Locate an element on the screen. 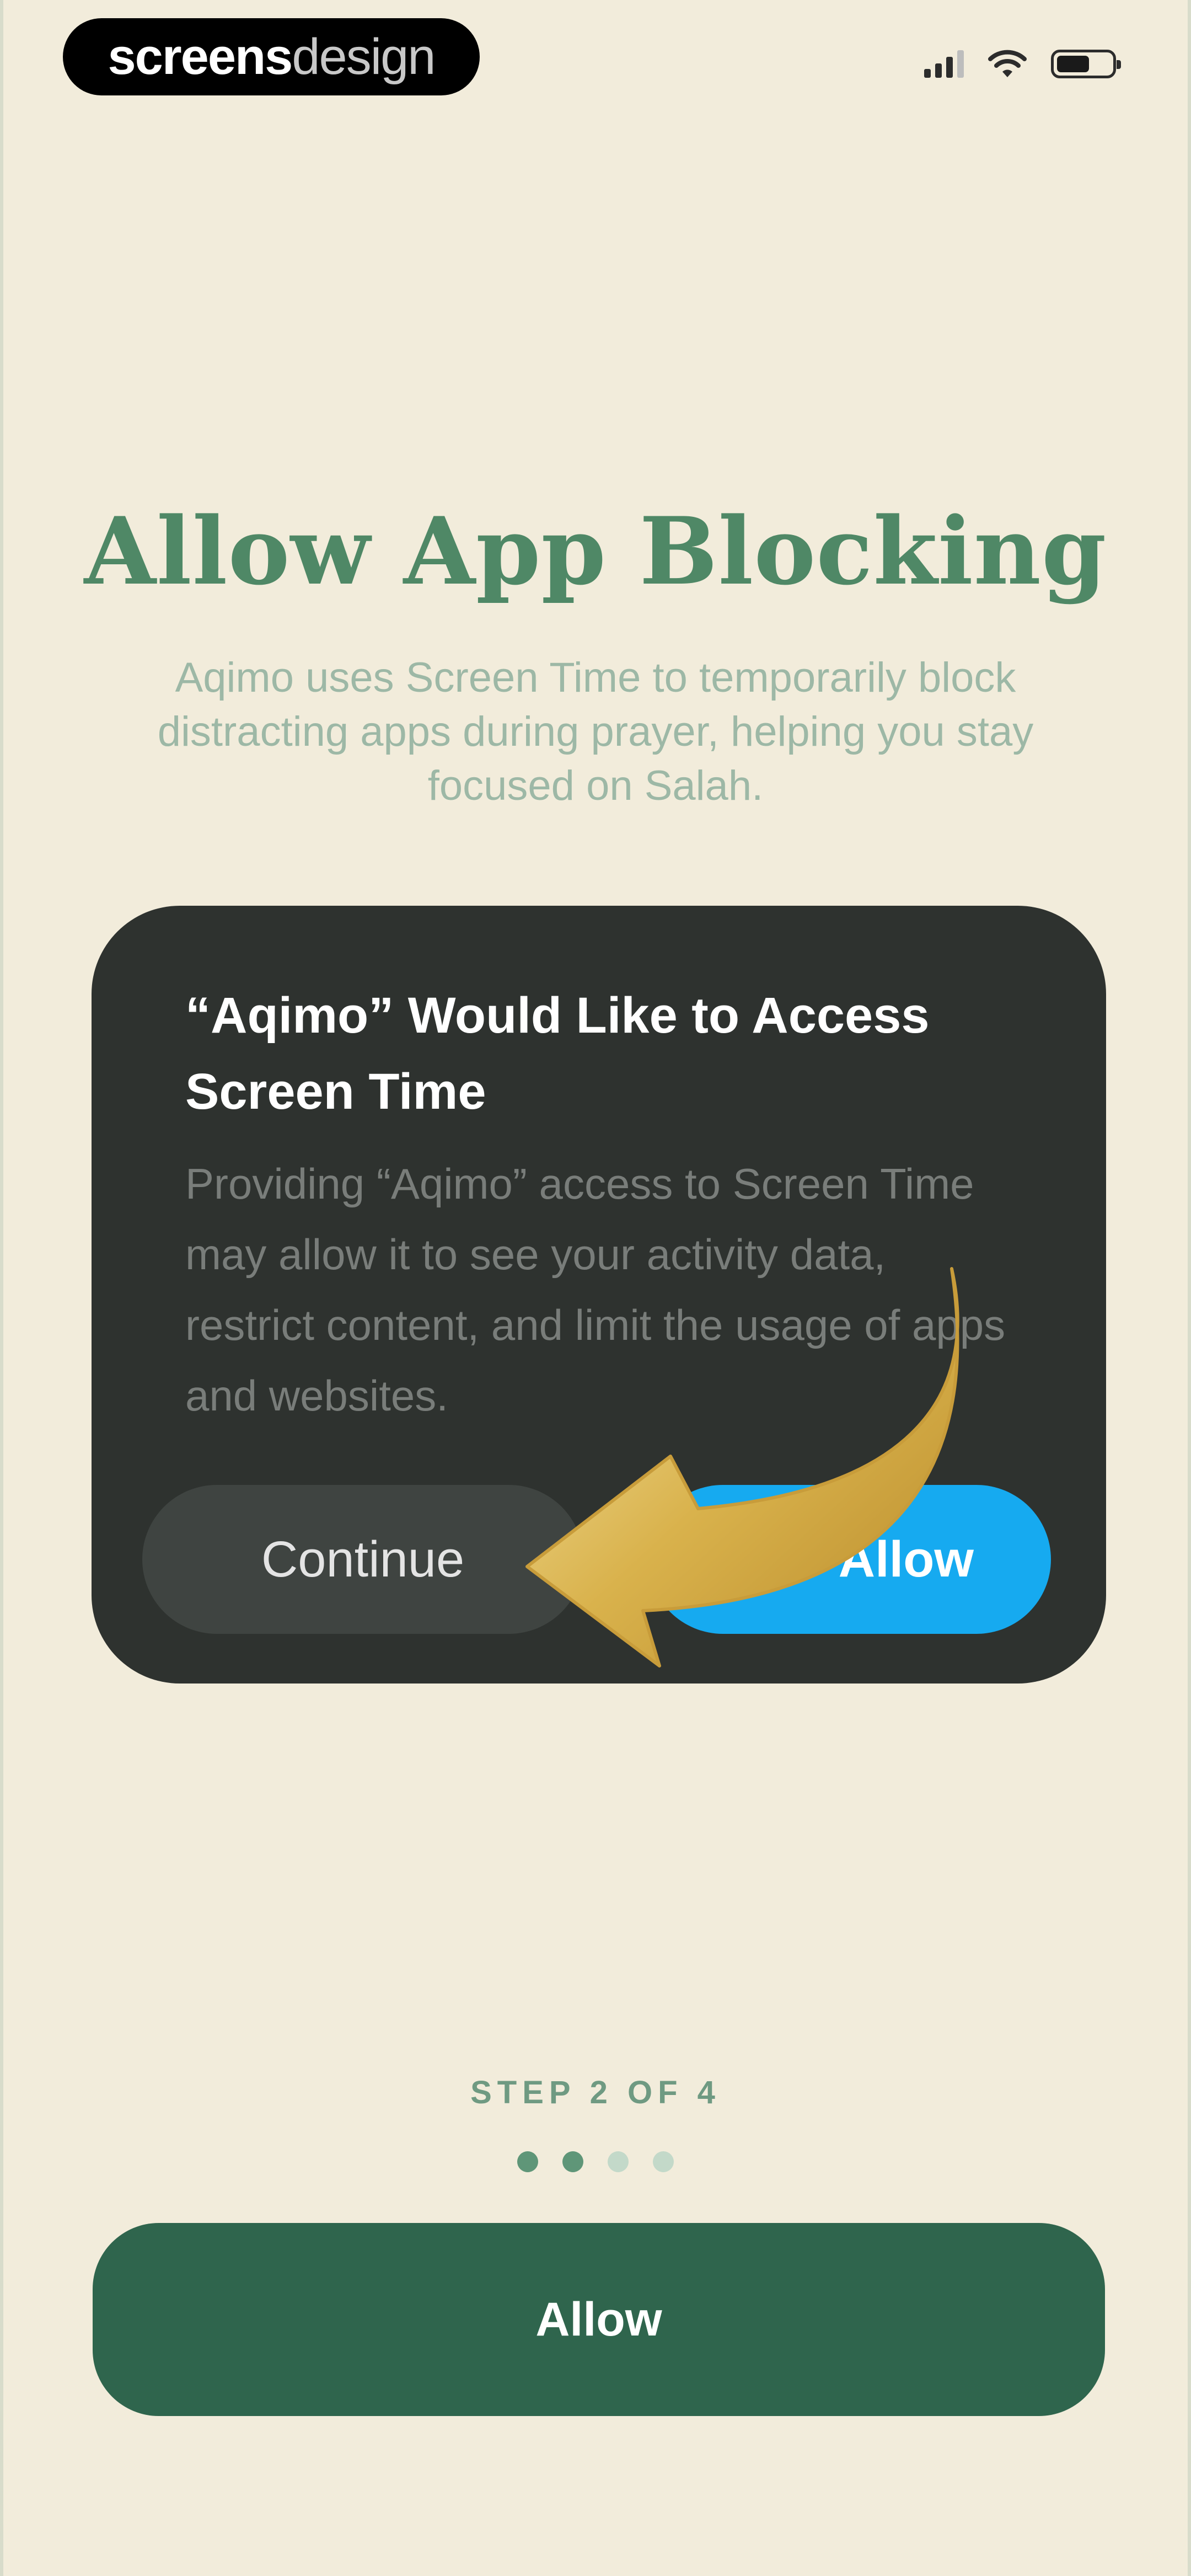 The height and width of the screenshot is (2576, 1191). dialog-allow-button: Allow is located at coordinates (849, 1559).